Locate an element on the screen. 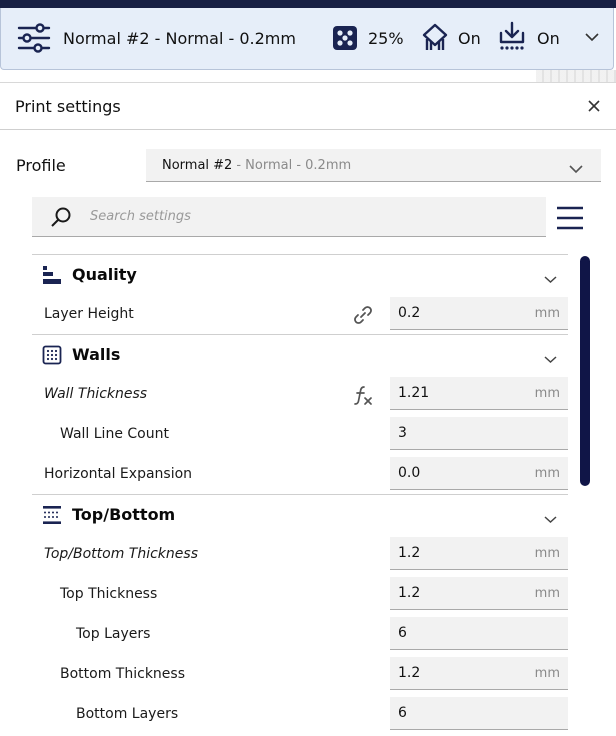  setting-label: Layer Height is located at coordinates (89, 314).